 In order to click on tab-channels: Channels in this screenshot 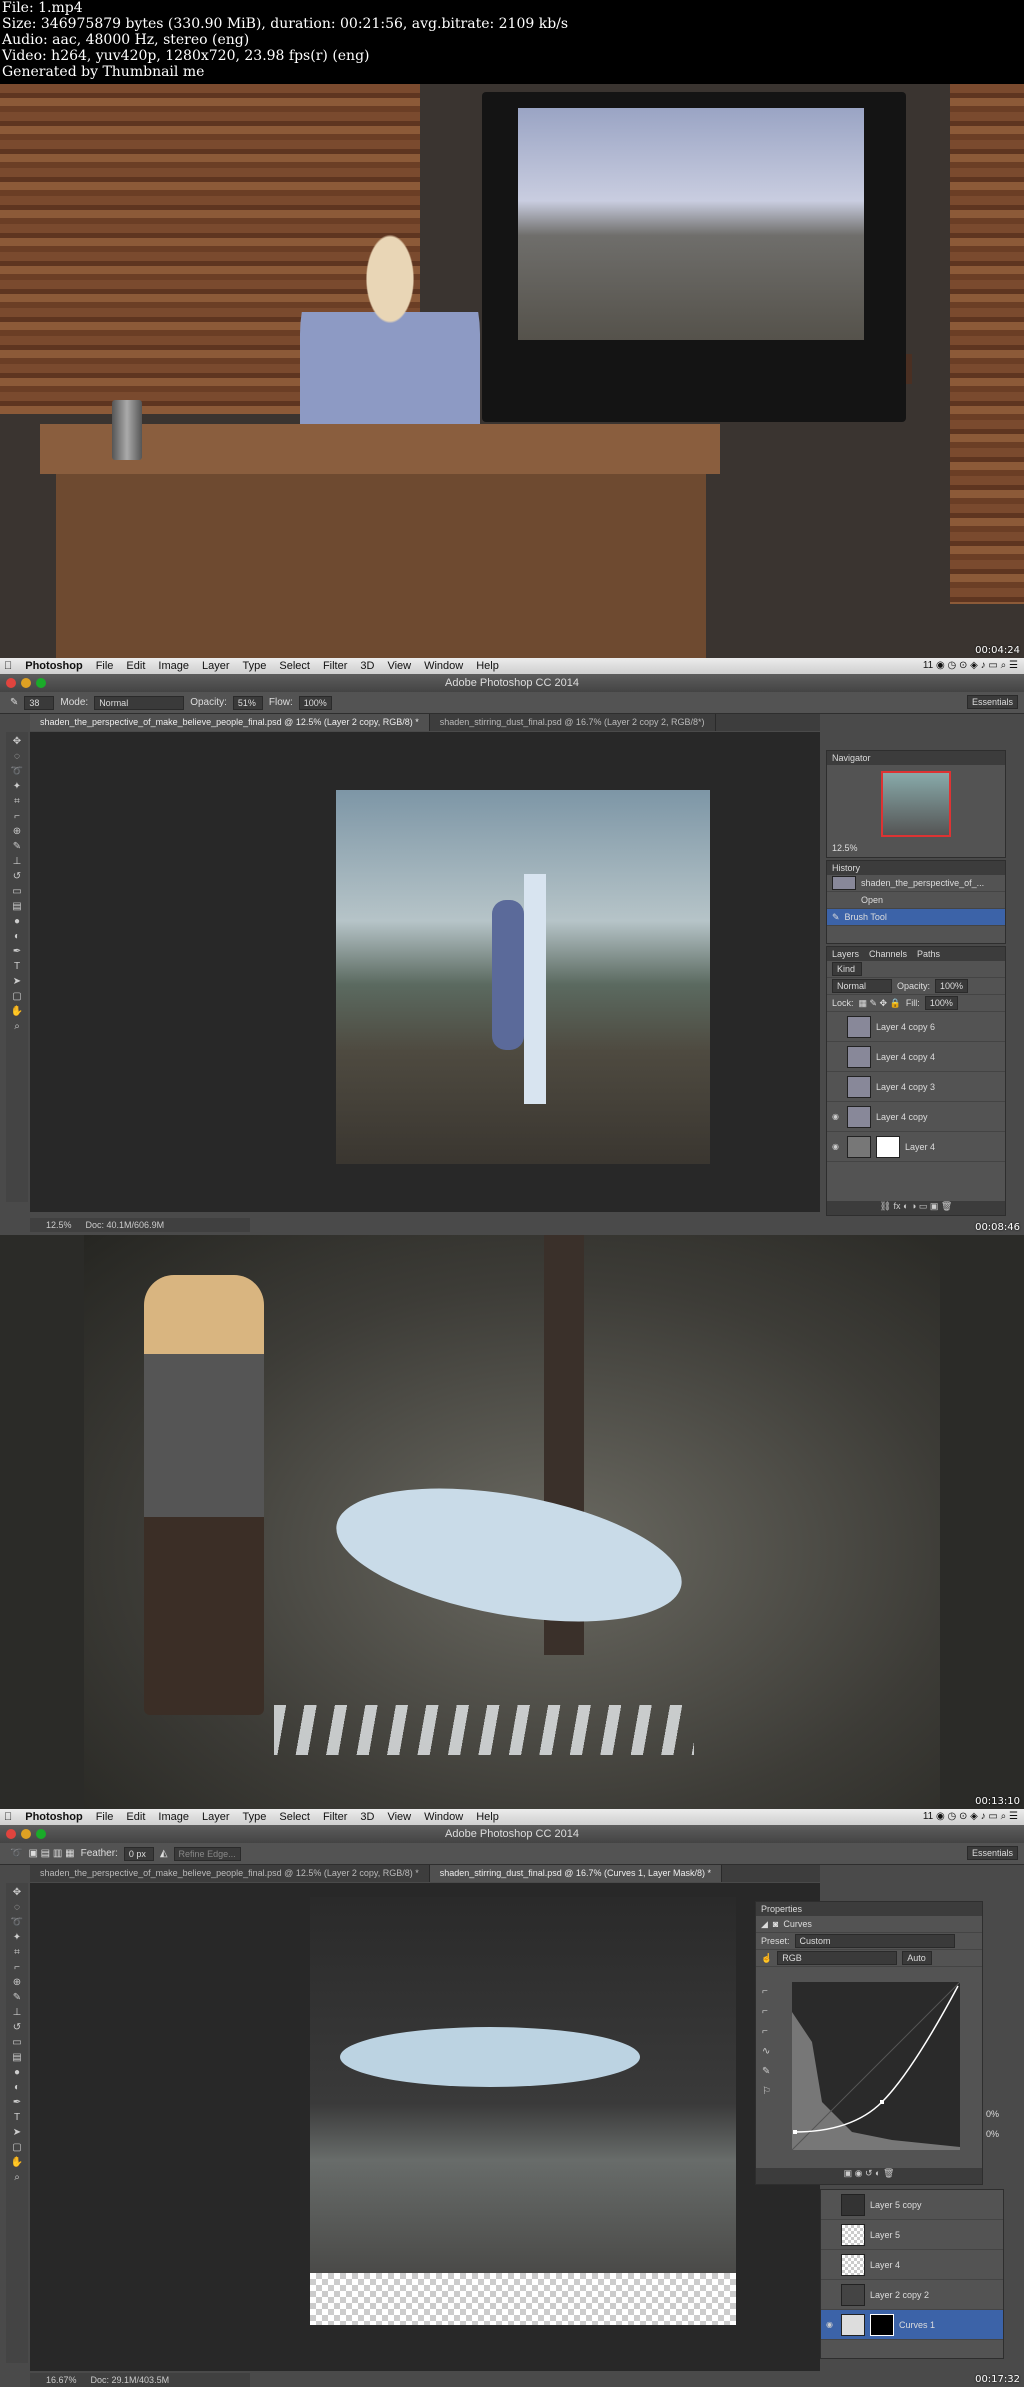, I will do `click(888, 954)`.